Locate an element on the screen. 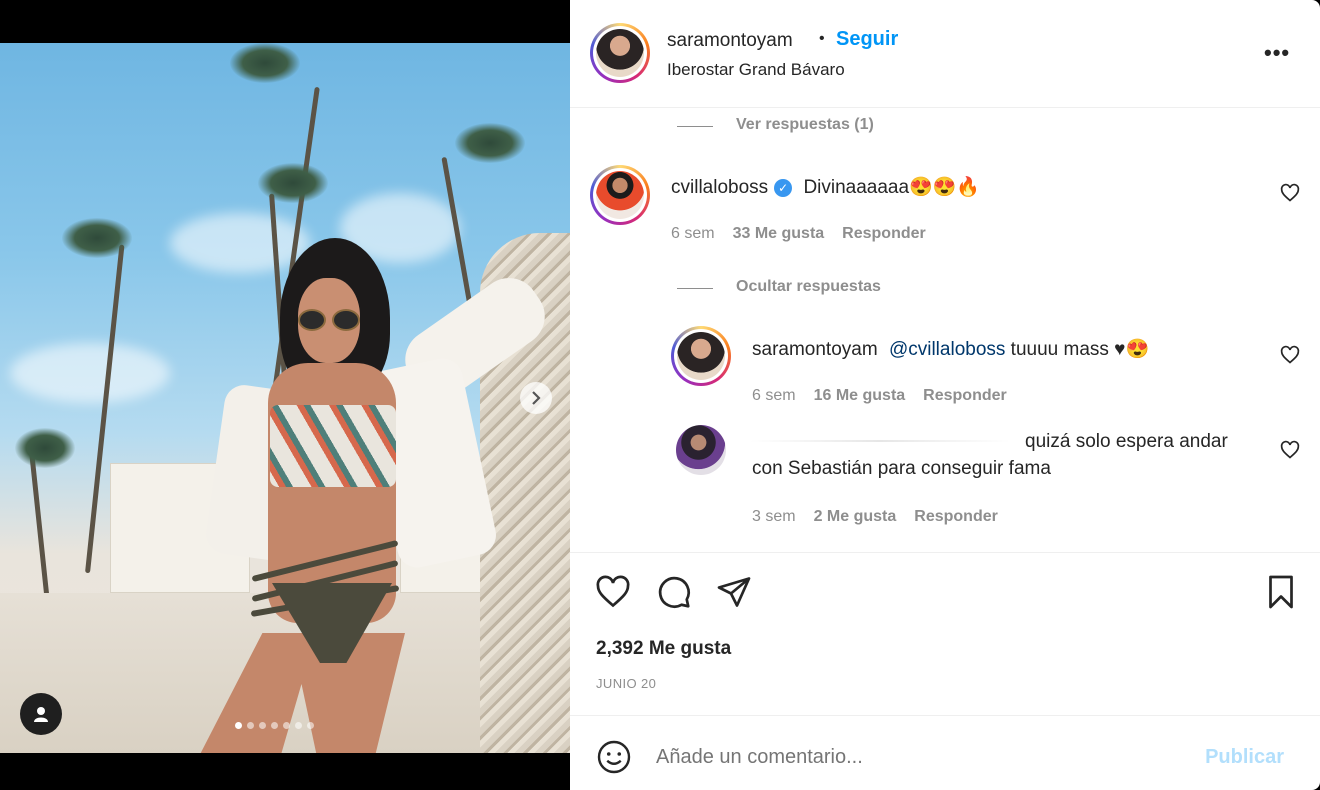 This screenshot has width=1320, height=790. add-comment-bar: Publicar is located at coordinates (945, 752).